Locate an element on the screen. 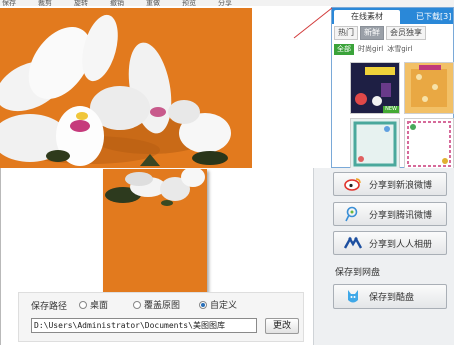 The image size is (454, 345). filter-fresh: 新鲜 is located at coordinates (372, 33).